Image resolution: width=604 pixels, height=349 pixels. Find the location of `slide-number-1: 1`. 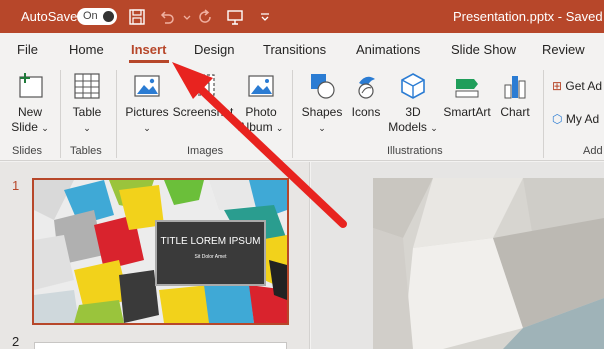

slide-number-1: 1 is located at coordinates (16, 185).